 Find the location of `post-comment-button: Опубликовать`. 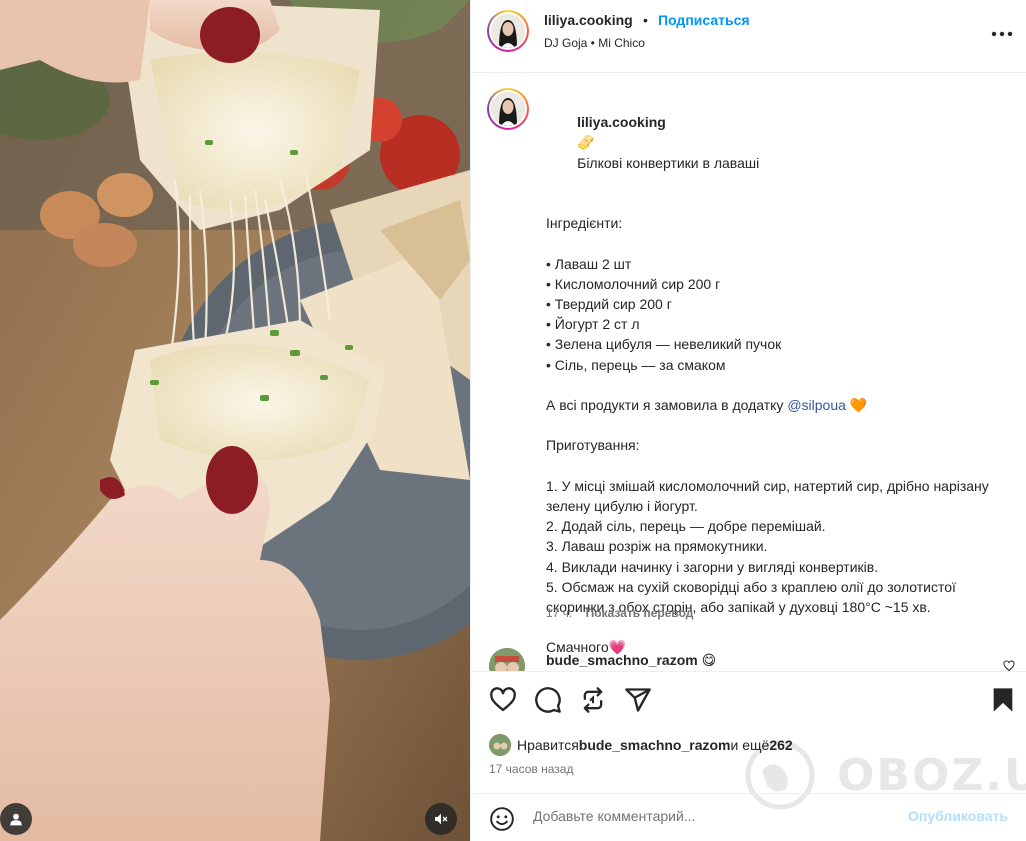

post-comment-button: Опубликовать is located at coordinates (958, 816).